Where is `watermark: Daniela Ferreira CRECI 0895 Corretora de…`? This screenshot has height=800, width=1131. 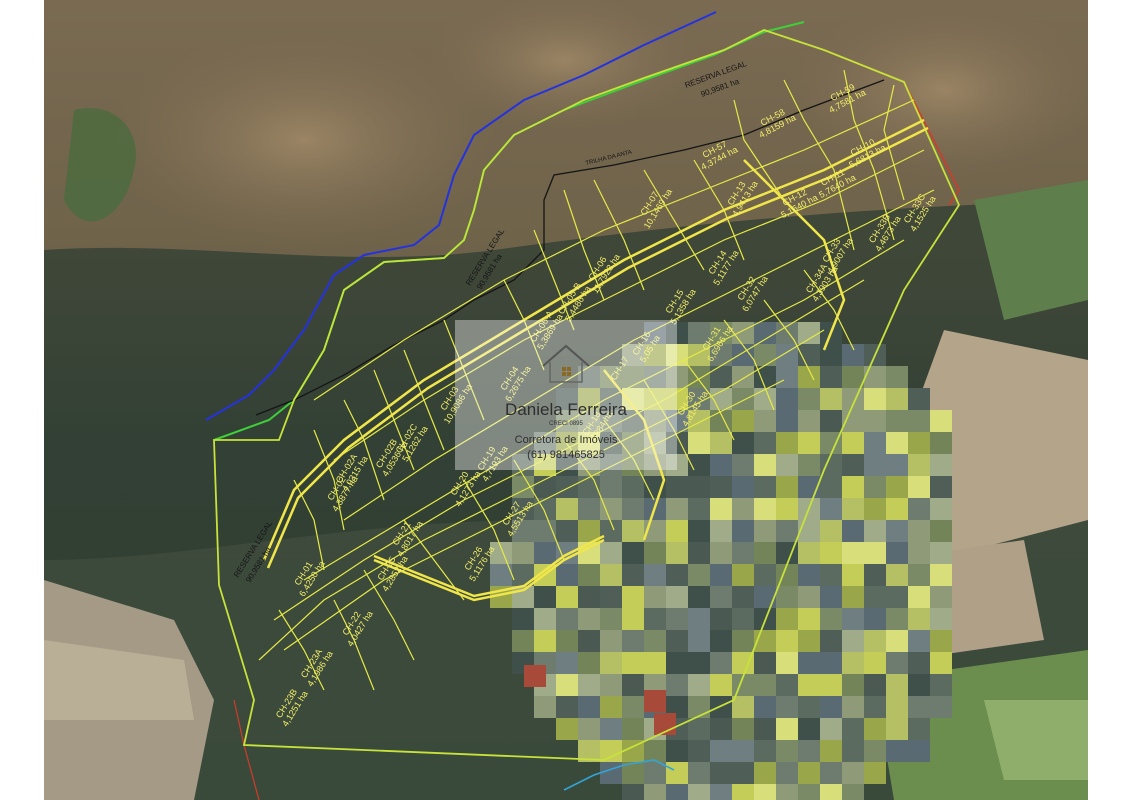
watermark: Daniela Ferreira CRECI 0895 Corretora de… is located at coordinates (566, 395).